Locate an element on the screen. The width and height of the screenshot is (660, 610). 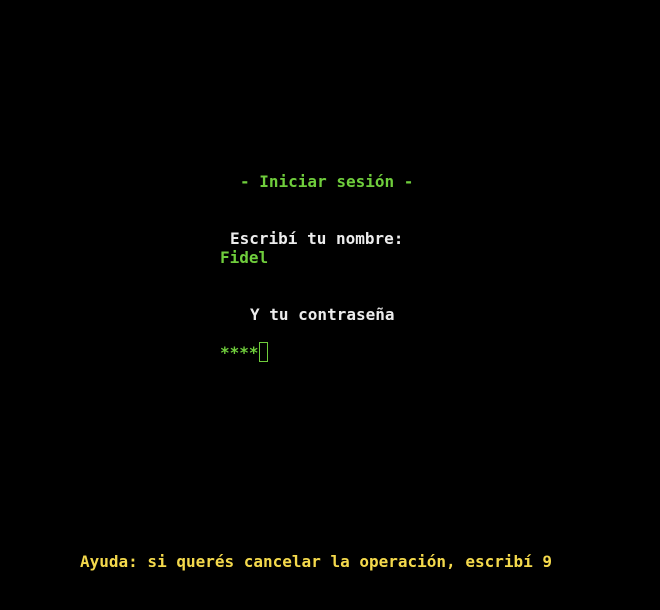
name-input-value: Fidel is located at coordinates (244, 257).